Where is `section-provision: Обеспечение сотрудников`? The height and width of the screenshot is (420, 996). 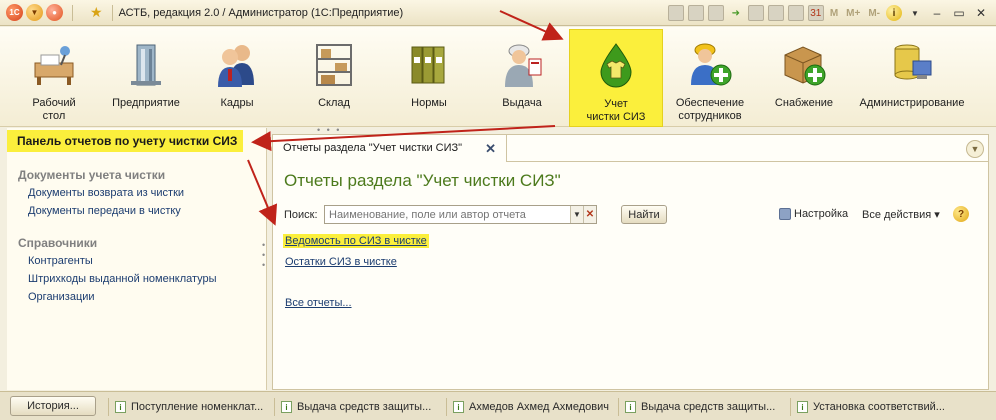 section-provision: Обеспечение сотрудников is located at coordinates (710, 78).